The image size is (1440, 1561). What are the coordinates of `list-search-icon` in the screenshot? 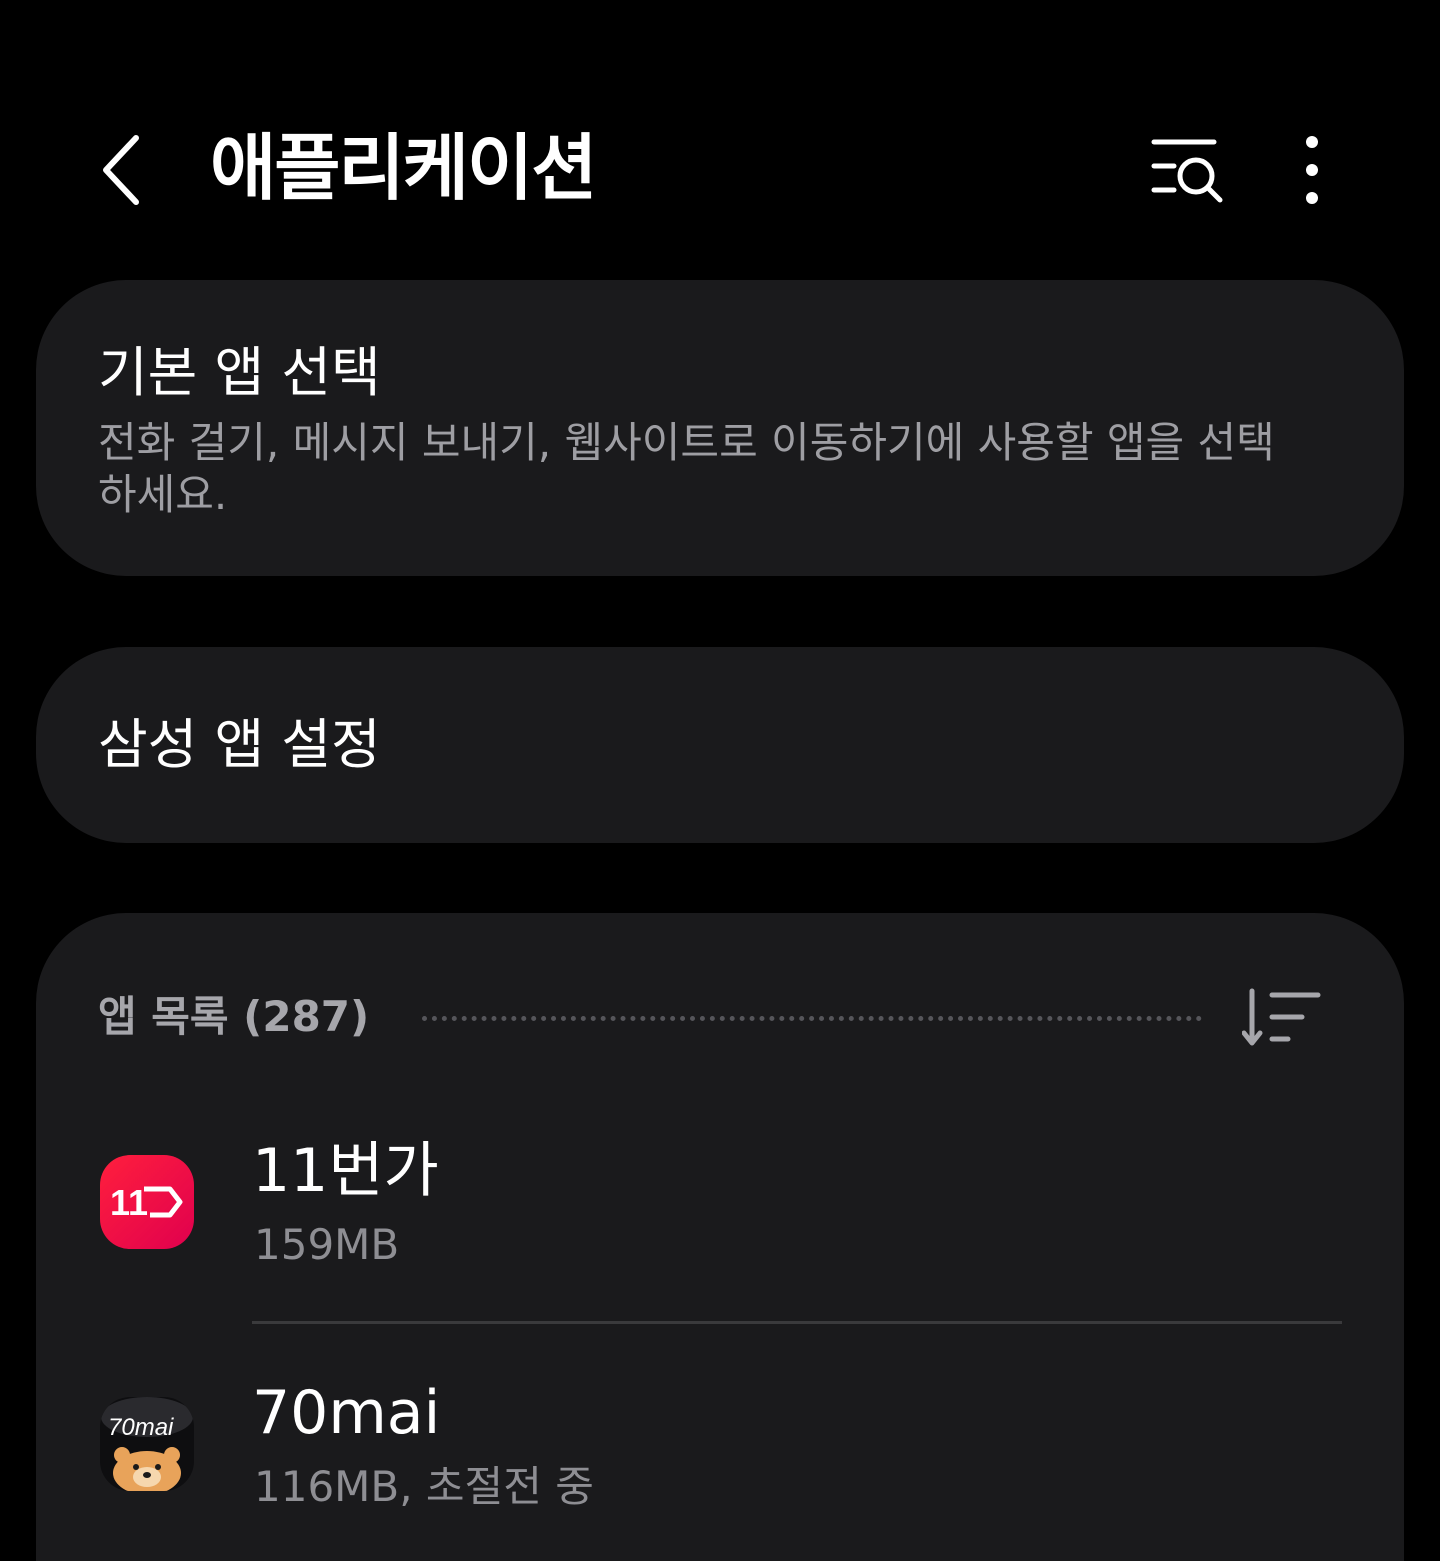 It's located at (1187, 171).